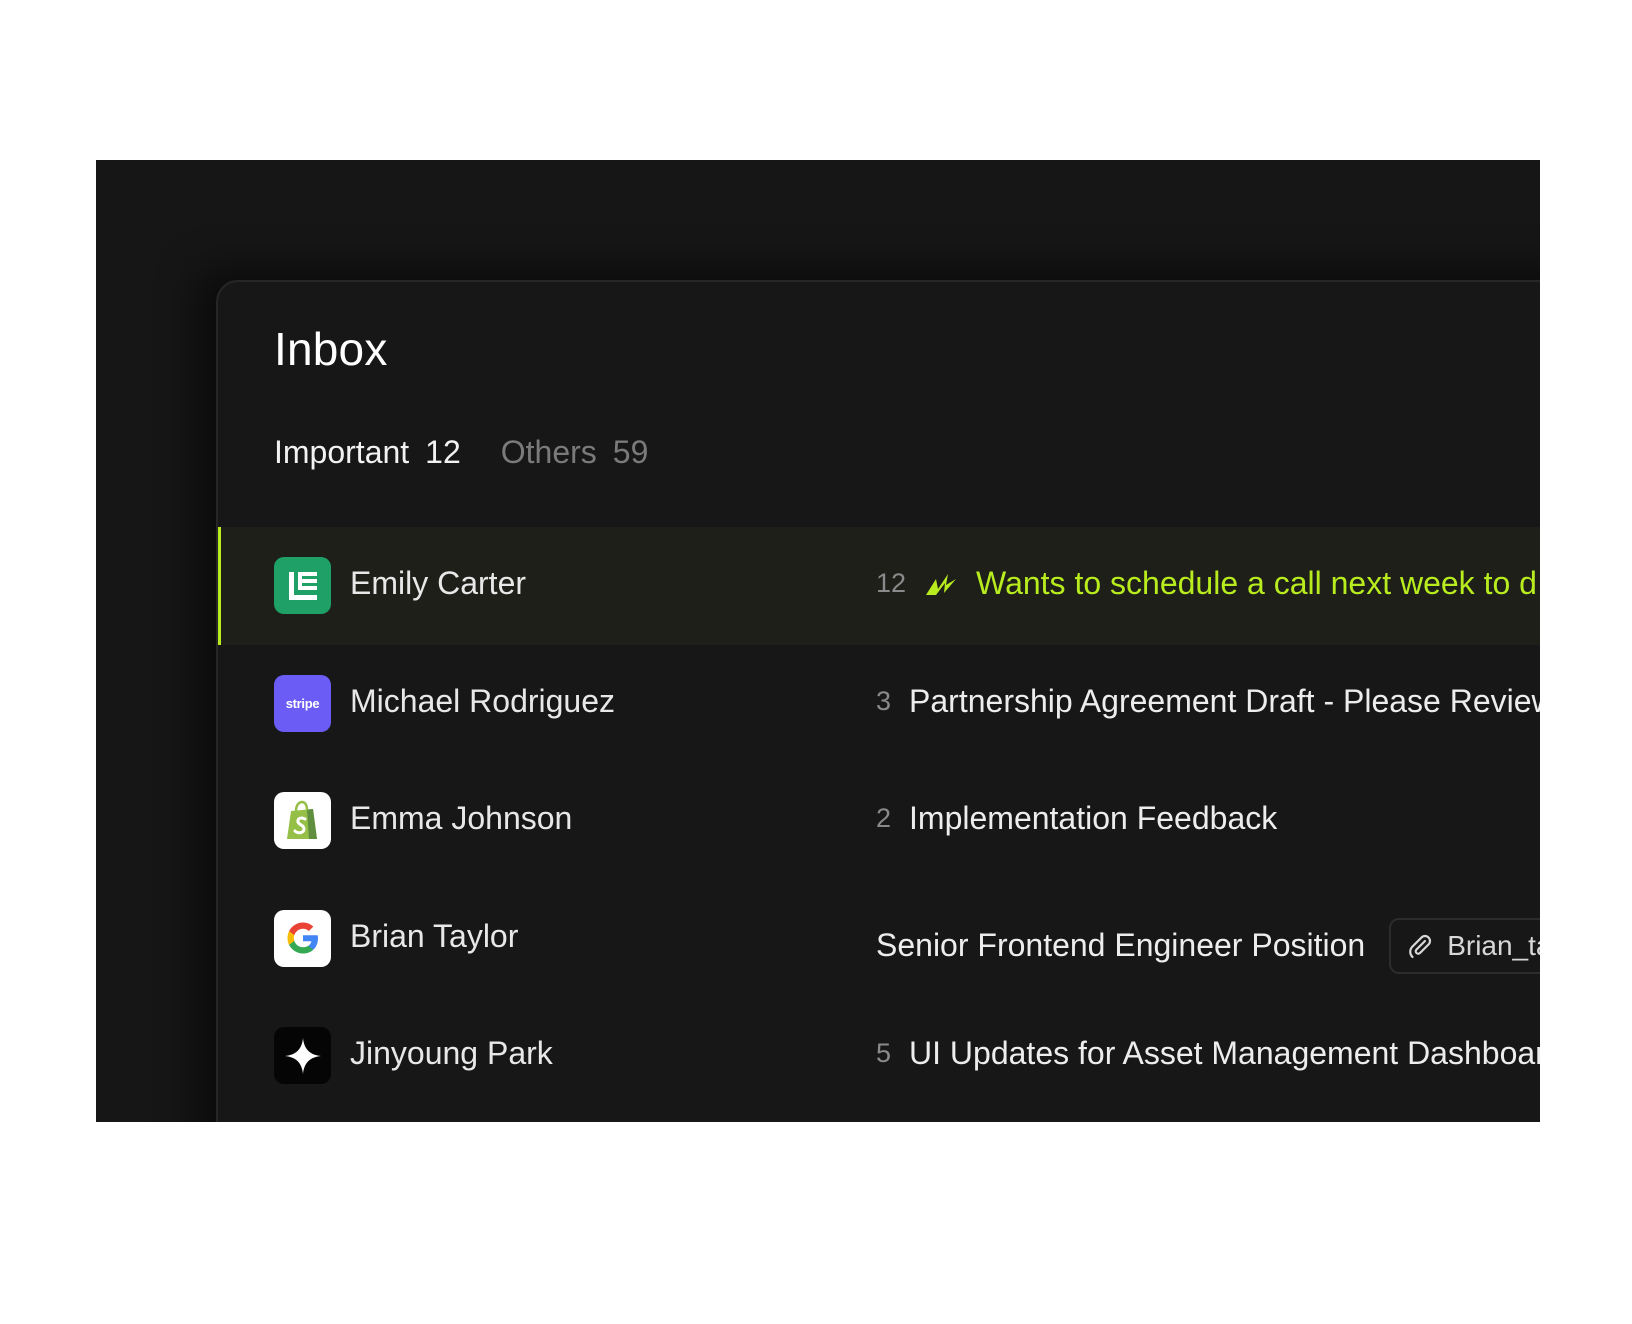 This screenshot has height=1324, width=1632. I want to click on tab-label: Others, so click(548, 452).